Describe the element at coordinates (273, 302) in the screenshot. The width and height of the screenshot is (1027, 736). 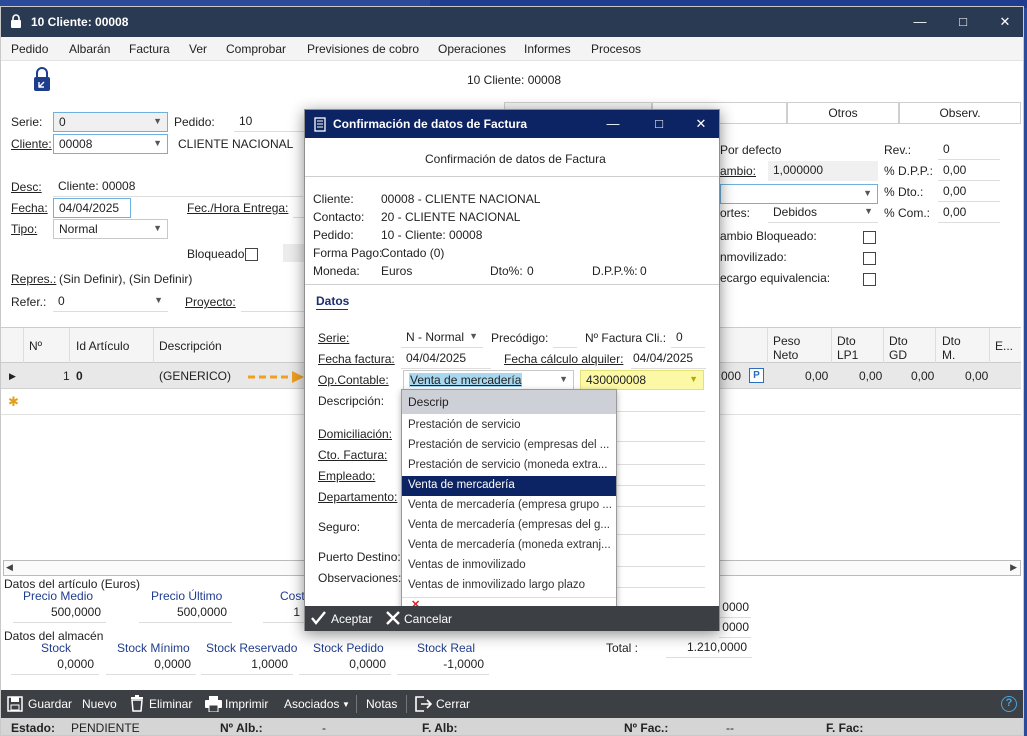
I see `proyecto-field` at that location.